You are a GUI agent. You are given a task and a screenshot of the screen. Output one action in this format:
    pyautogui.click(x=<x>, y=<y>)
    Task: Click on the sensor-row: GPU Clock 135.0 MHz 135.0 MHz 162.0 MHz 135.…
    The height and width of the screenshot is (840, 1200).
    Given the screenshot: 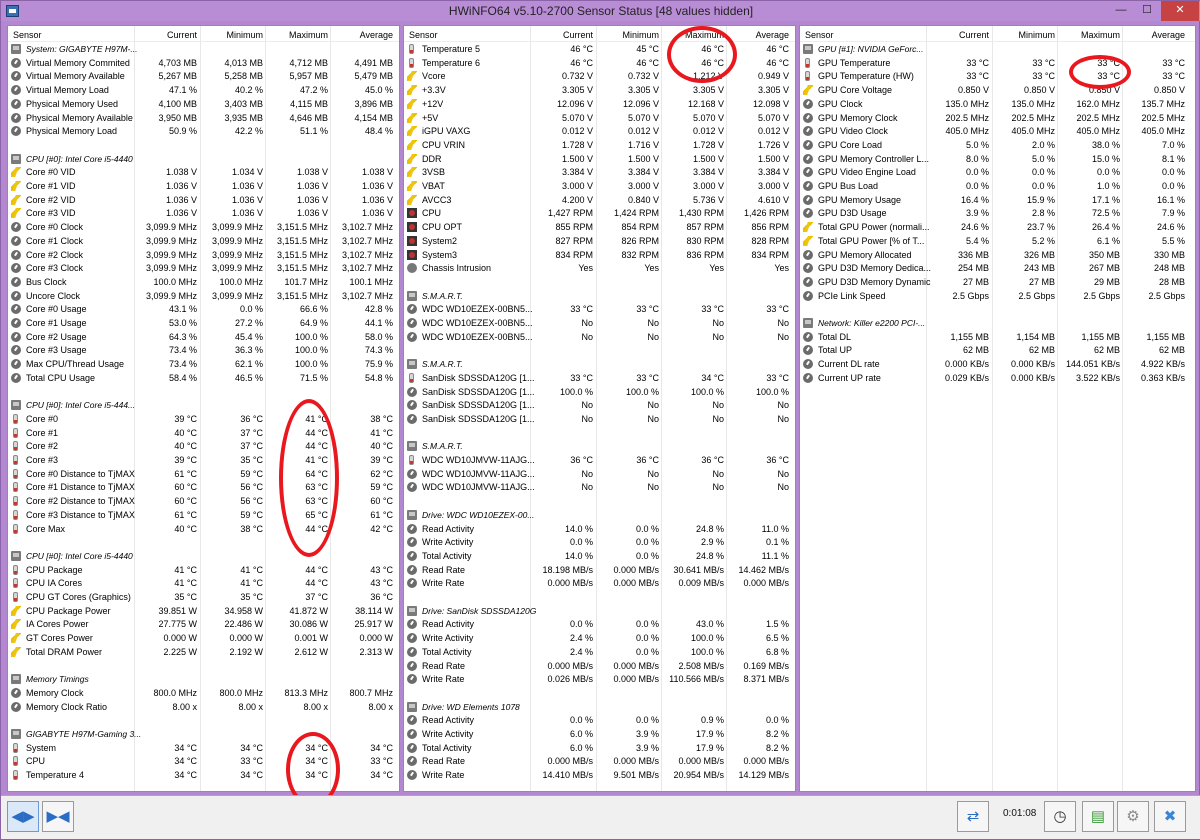 What is the action you would take?
    pyautogui.click(x=997, y=104)
    